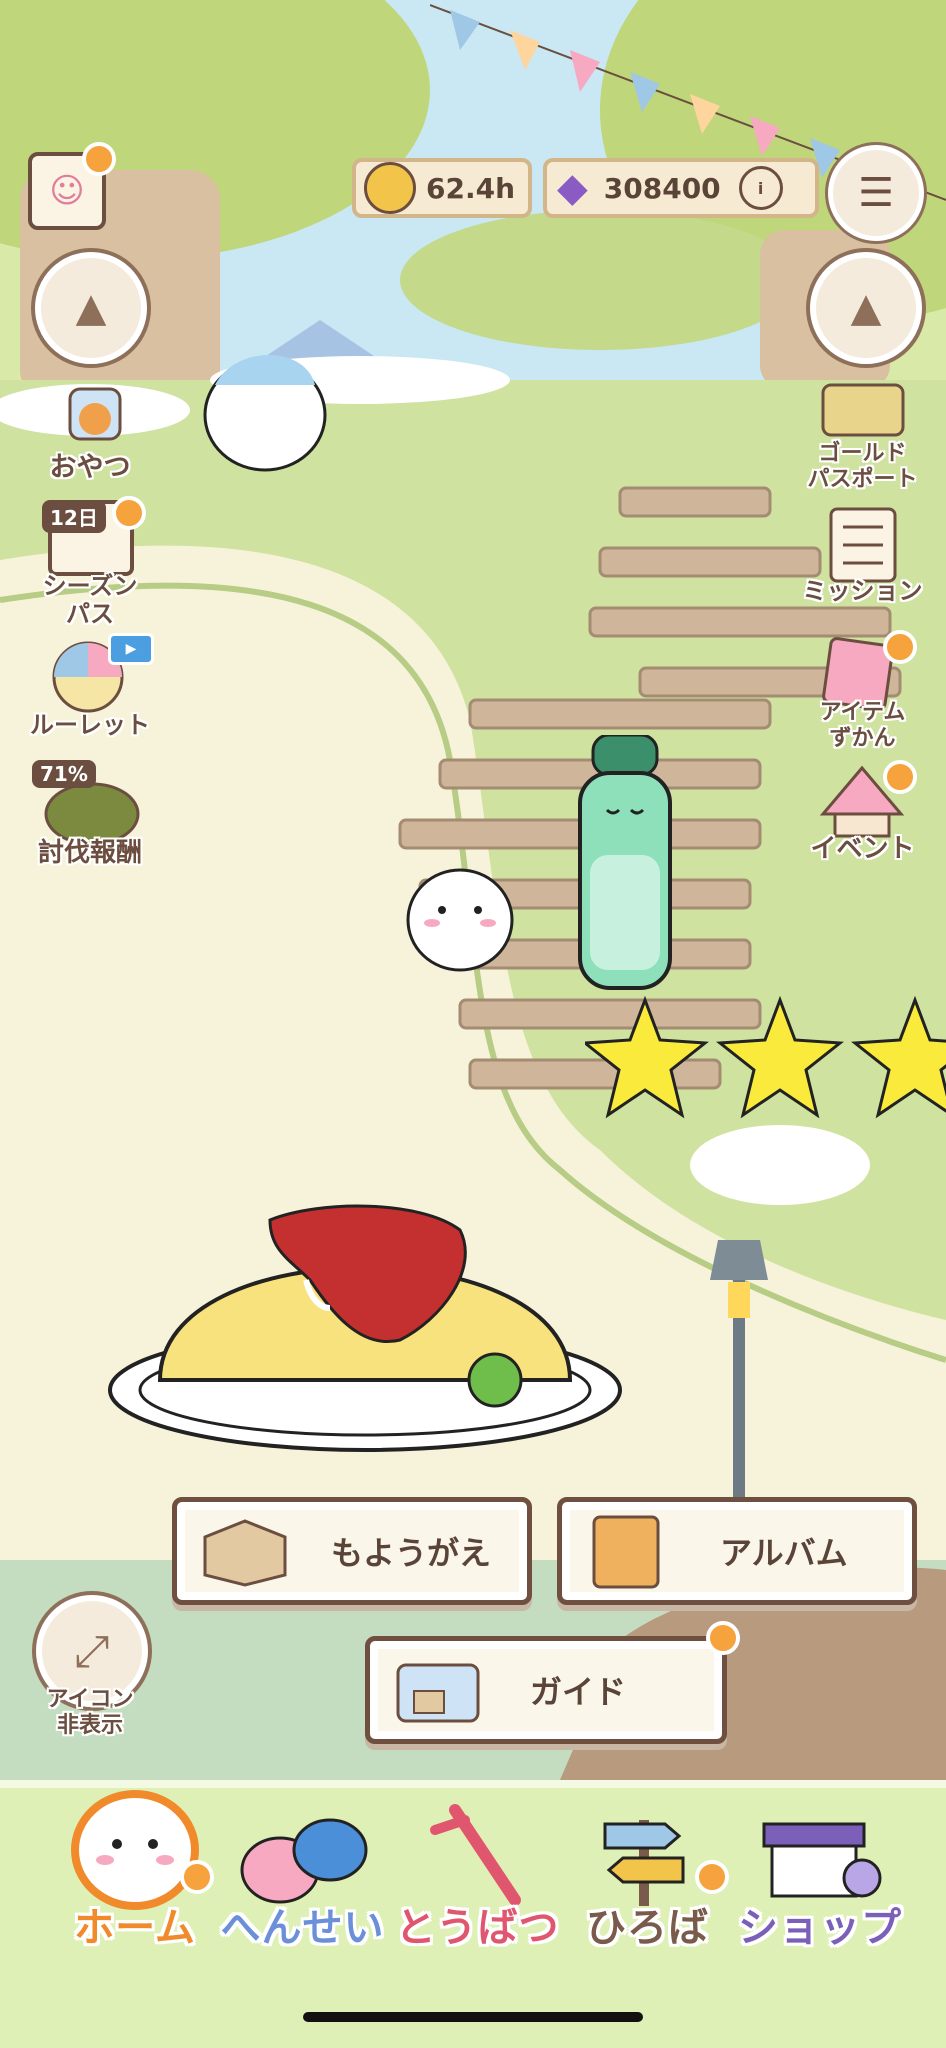 This screenshot has width=946, height=2048. Describe the element at coordinates (760, 188) in the screenshot. I see `info-icon: i` at that location.